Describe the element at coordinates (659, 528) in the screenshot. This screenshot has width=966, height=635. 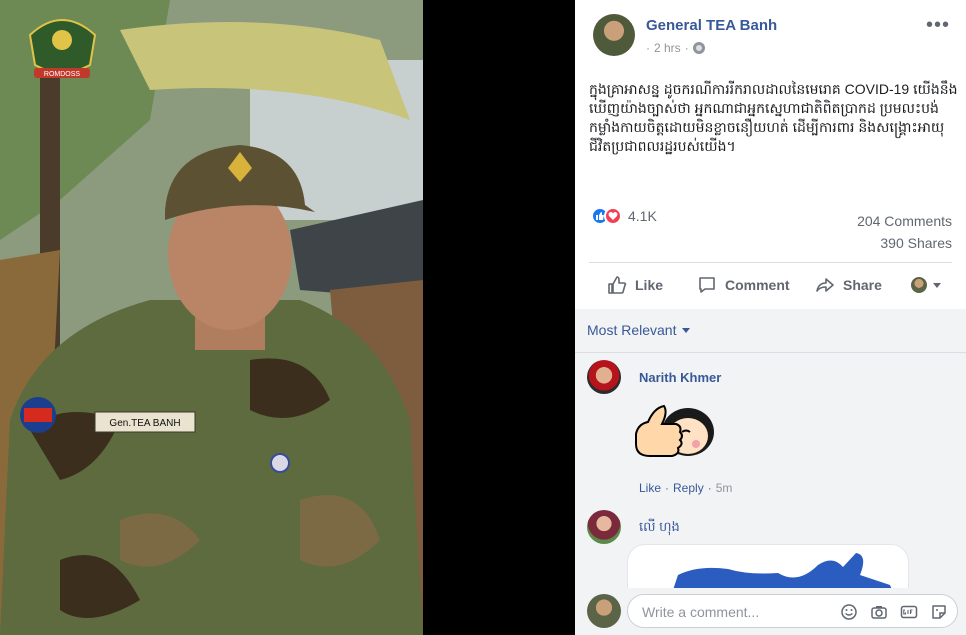
I see `comment-author-name: លើ ហុង` at that location.